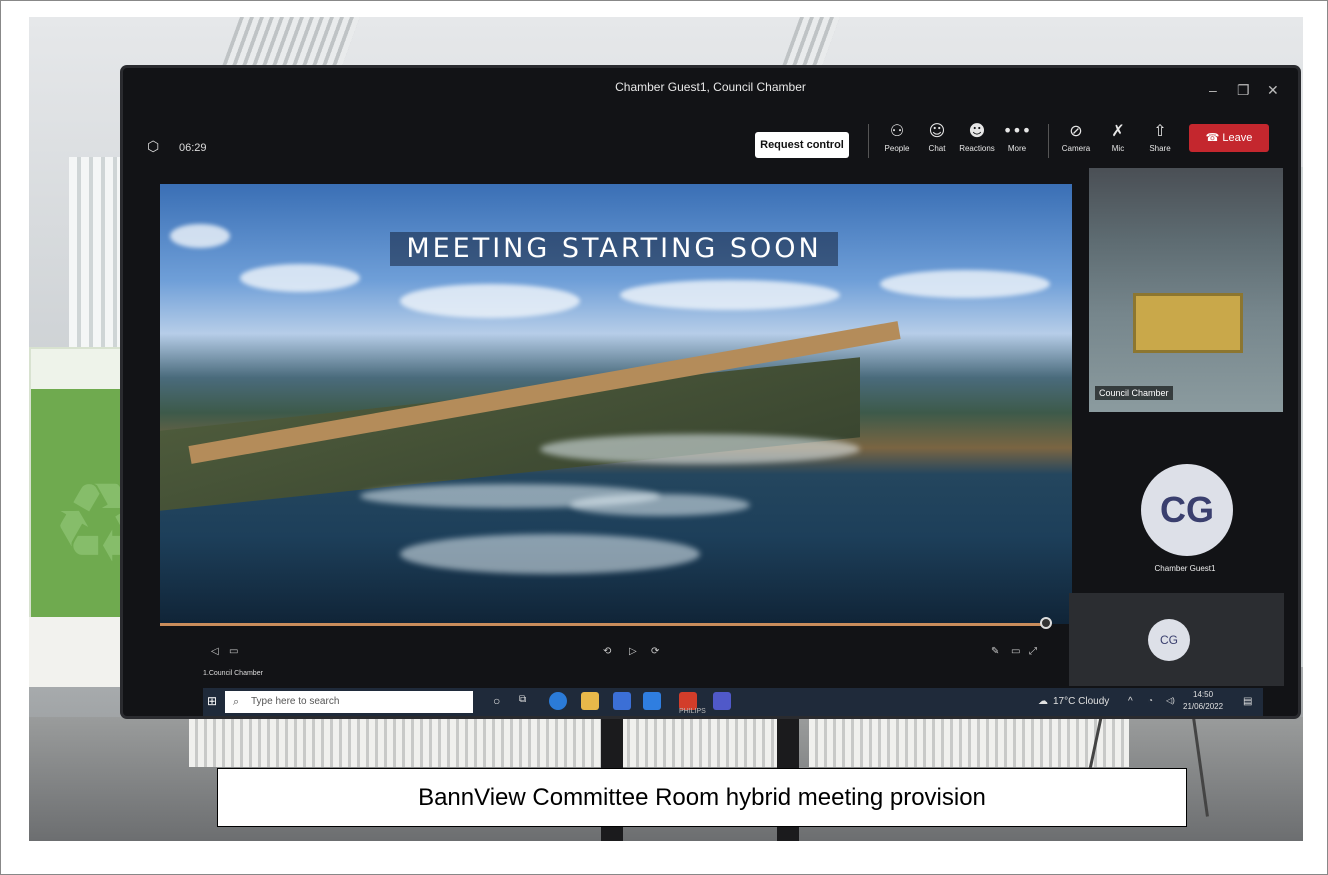  What do you see at coordinates (607, 651) in the screenshot?
I see `rewind-icon: ⟲` at bounding box center [607, 651].